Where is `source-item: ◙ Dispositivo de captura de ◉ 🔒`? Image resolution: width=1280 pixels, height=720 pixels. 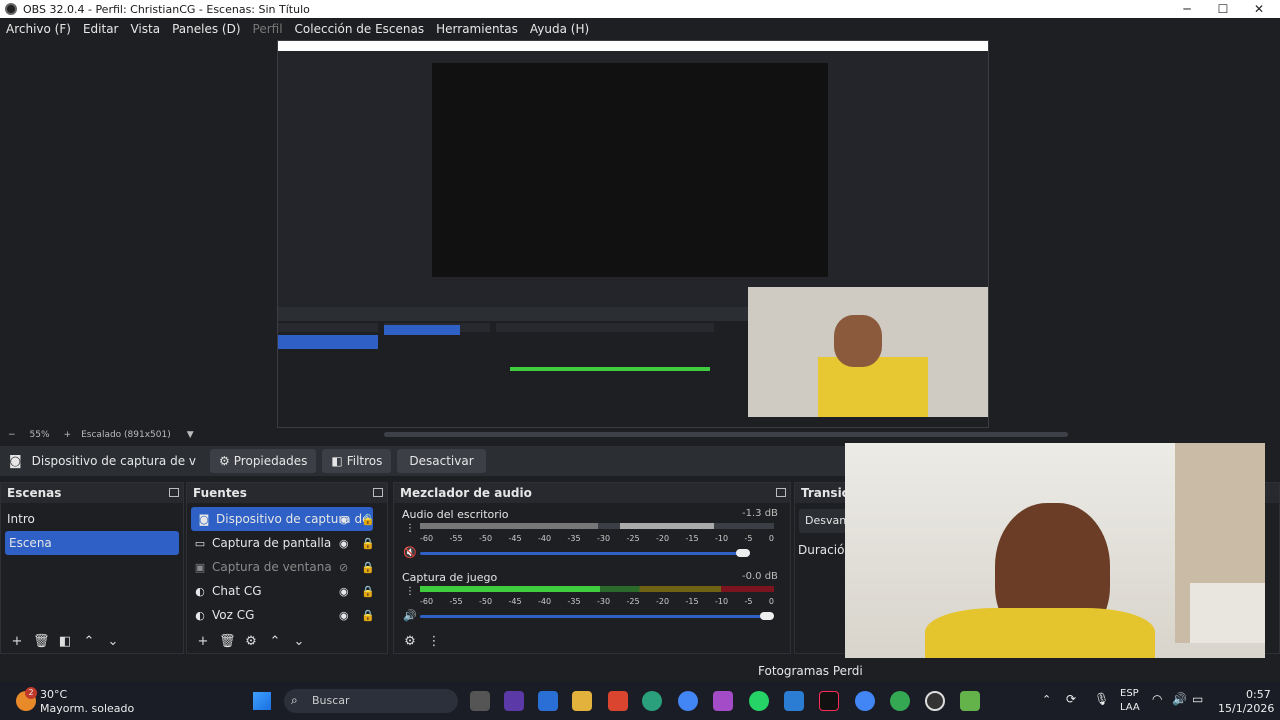
source-item: ◙ Dispositivo de captura de ◉ 🔒 is located at coordinates (283, 519).